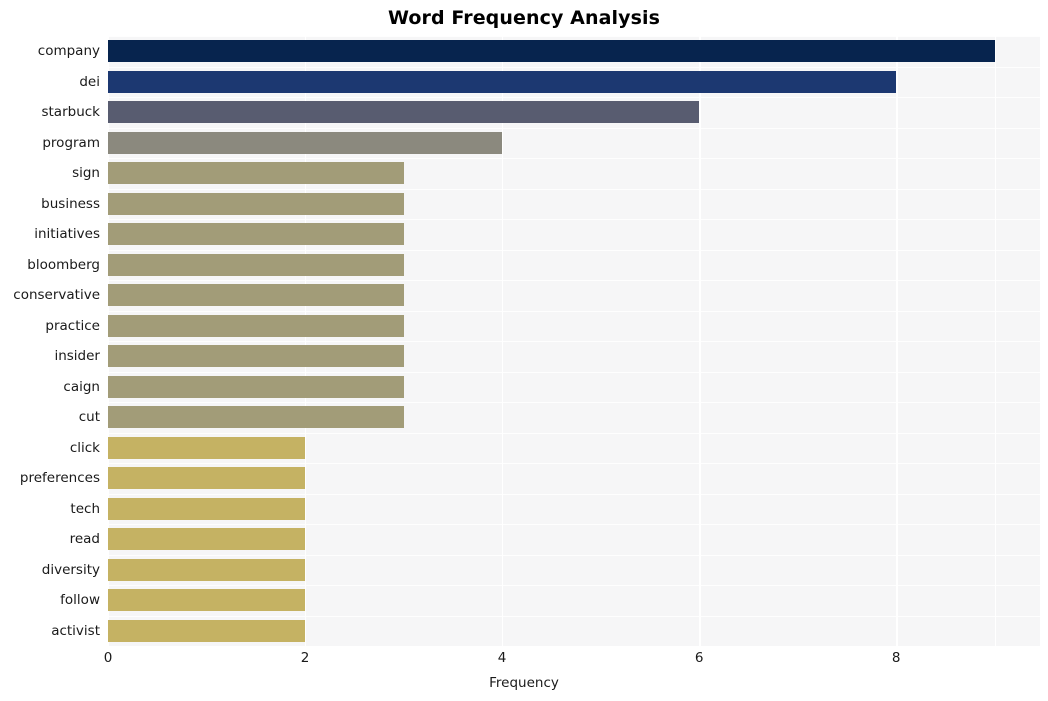 This screenshot has width=1048, height=701. Describe the element at coordinates (70, 203) in the screenshot. I see `y-tick-label: business` at that location.